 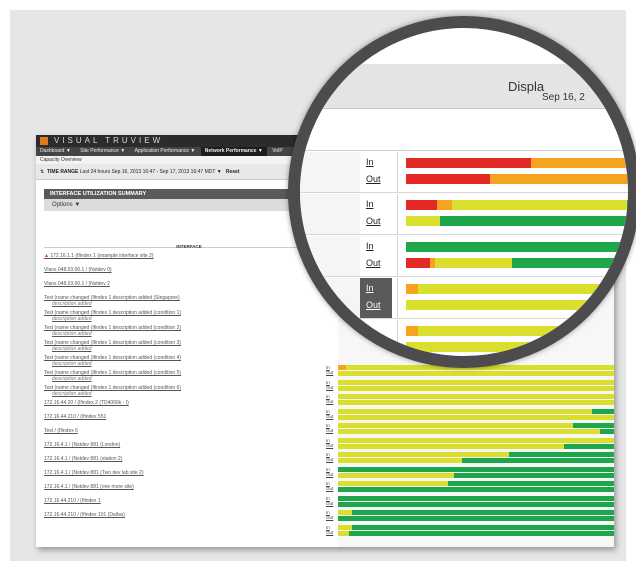 What do you see at coordinates (78, 270) in the screenshot?
I see `interface-name: Vlans 048.03.00.1 / (Nstdev 0)` at bounding box center [78, 270].